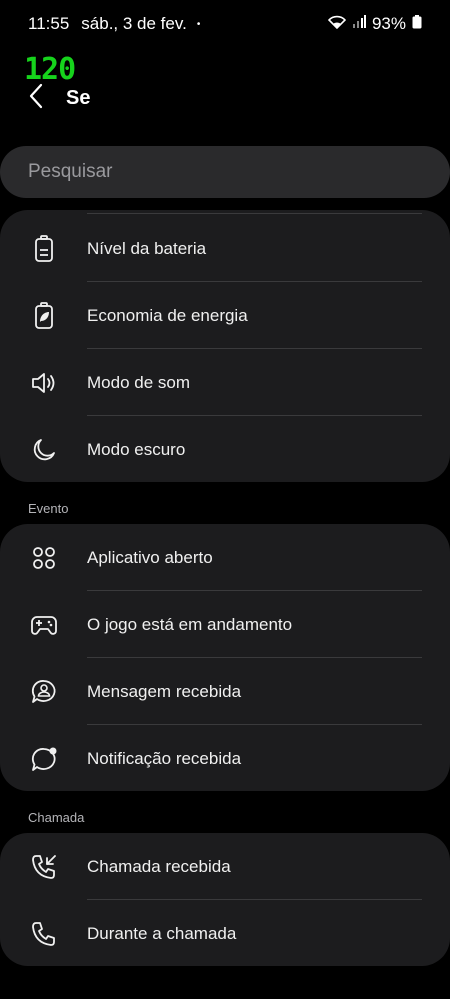 This screenshot has width=450, height=999. I want to click on list-item-dark-mode: Modo escuro, so click(225, 449).